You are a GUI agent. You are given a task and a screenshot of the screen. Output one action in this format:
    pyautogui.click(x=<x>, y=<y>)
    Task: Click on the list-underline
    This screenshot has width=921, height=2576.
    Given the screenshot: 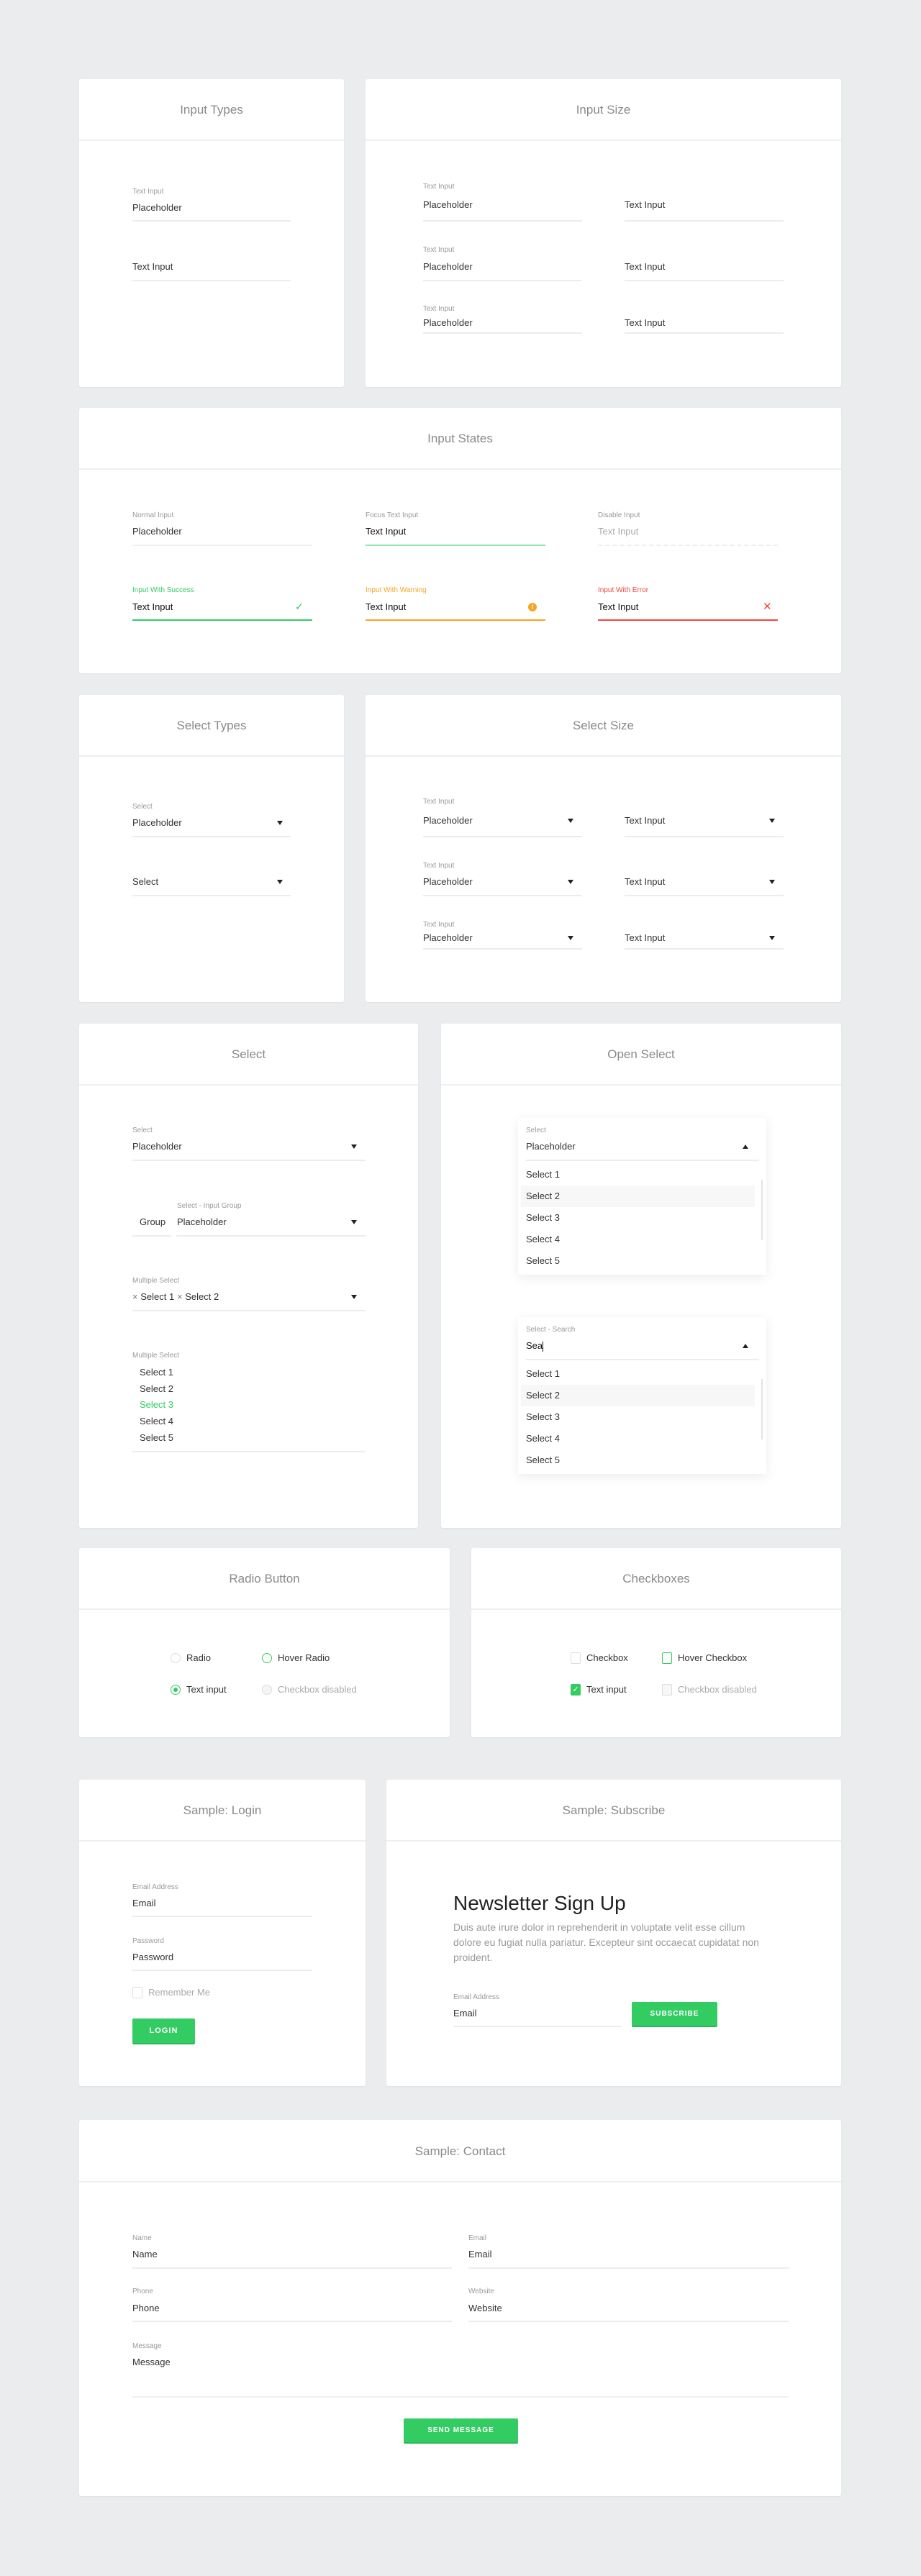 What is the action you would take?
    pyautogui.click(x=249, y=1451)
    